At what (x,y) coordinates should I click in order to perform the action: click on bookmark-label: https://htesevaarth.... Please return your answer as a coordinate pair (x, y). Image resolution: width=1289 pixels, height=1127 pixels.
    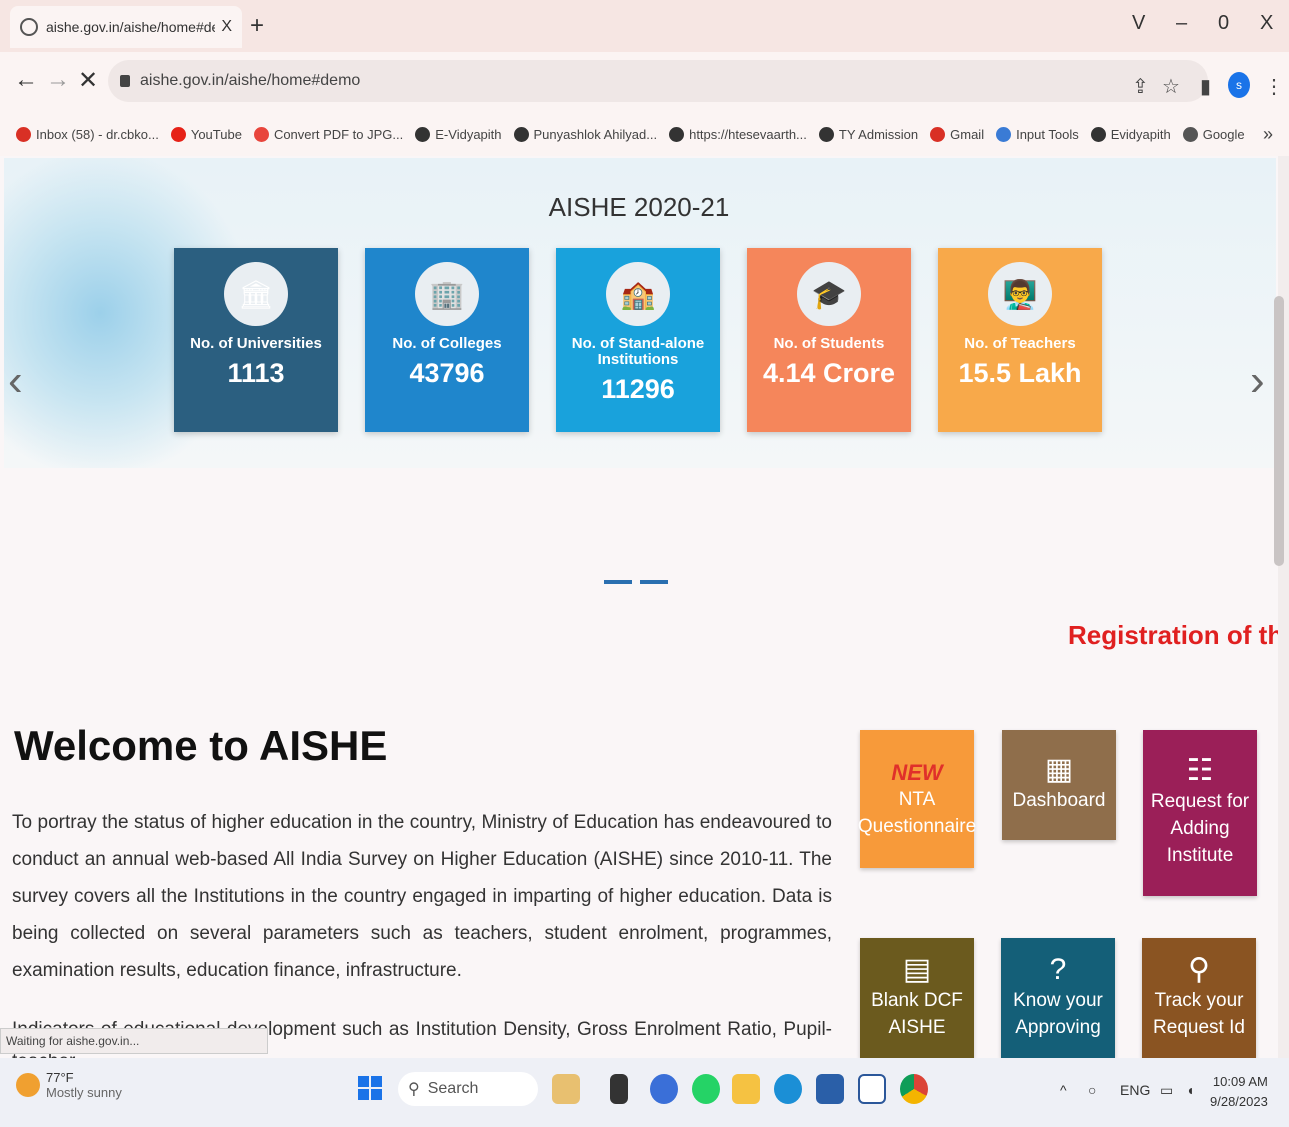
    Looking at the image, I should click on (748, 134).